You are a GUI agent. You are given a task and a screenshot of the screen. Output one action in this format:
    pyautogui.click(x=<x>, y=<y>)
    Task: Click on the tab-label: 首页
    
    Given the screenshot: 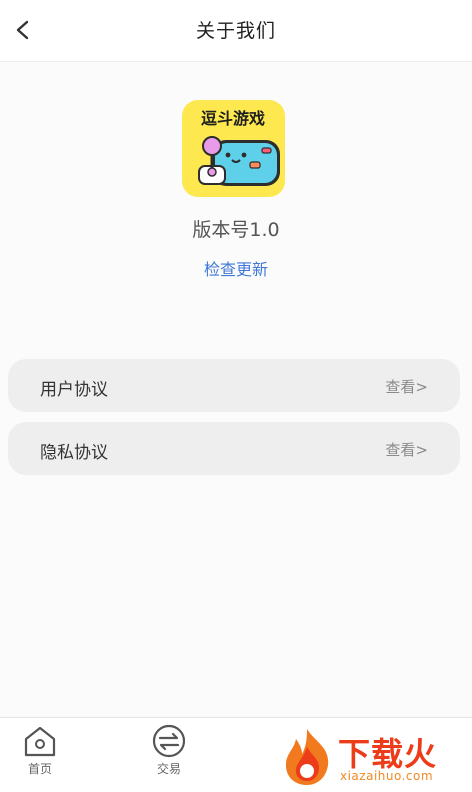 What is the action you would take?
    pyautogui.click(x=39, y=769)
    